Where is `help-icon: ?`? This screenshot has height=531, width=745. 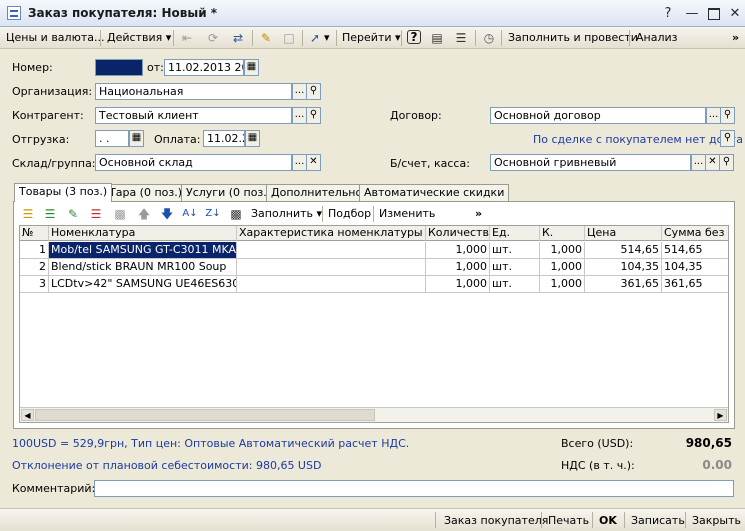 help-icon: ? is located at coordinates (414, 37).